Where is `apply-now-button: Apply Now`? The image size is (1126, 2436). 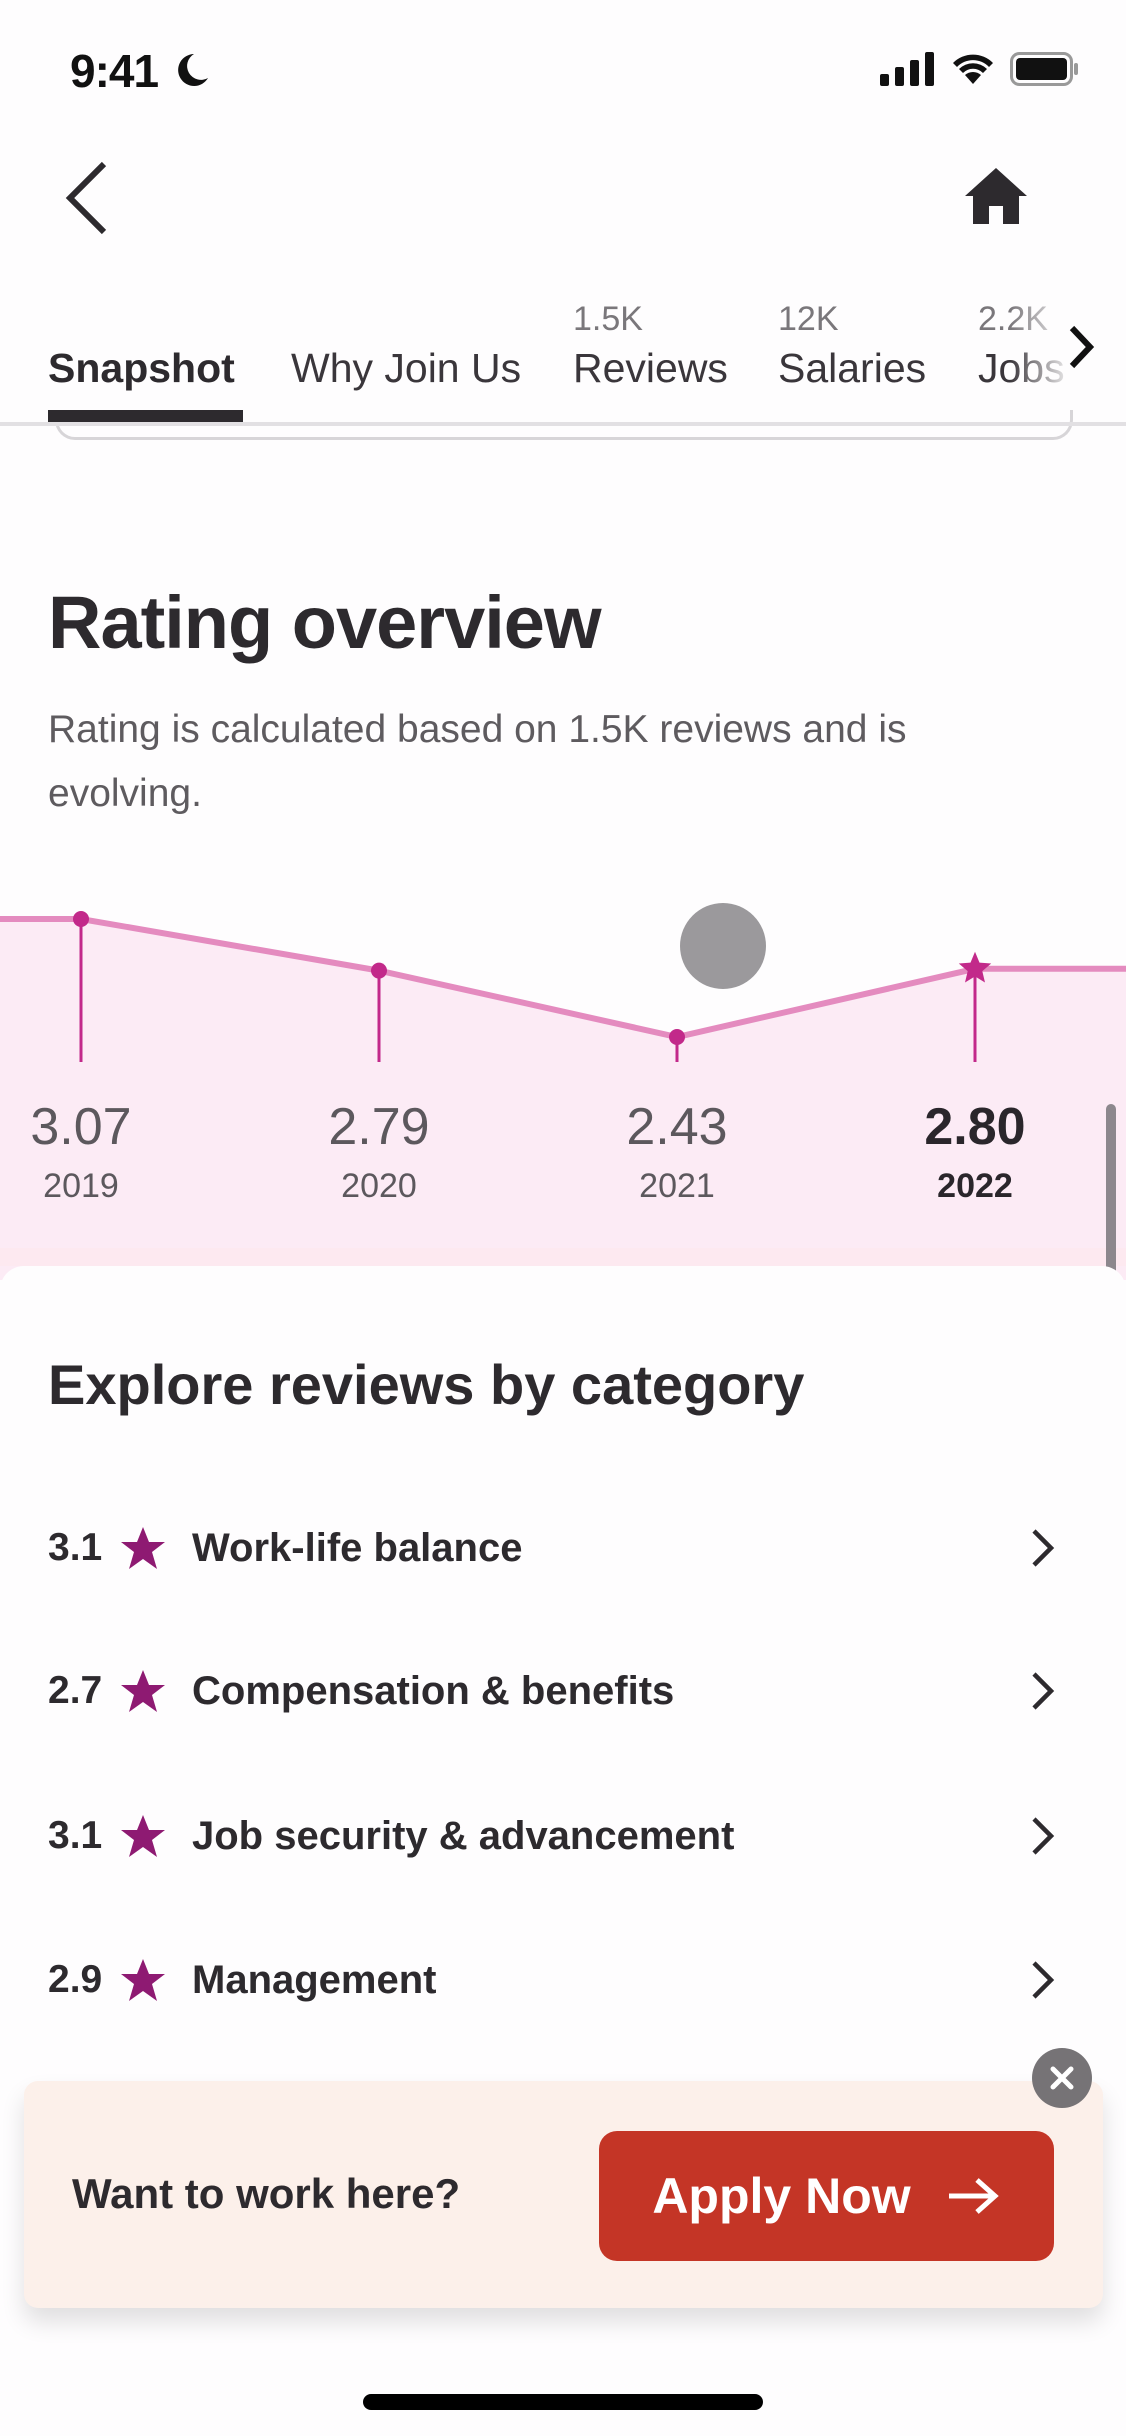 apply-now-button: Apply Now is located at coordinates (826, 2196).